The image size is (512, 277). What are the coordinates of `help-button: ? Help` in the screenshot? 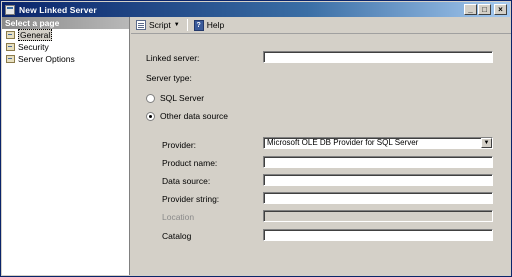 It's located at (209, 25).